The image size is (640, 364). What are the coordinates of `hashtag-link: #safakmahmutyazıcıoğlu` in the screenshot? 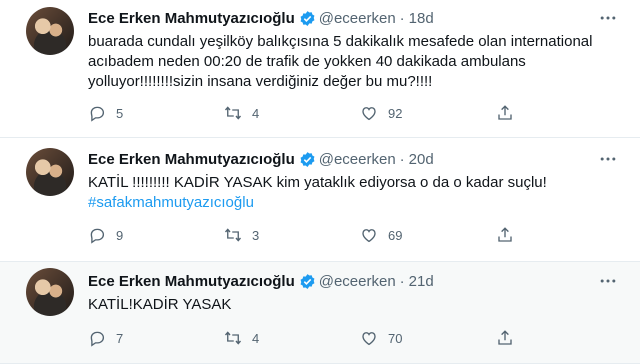 It's located at (346, 203).